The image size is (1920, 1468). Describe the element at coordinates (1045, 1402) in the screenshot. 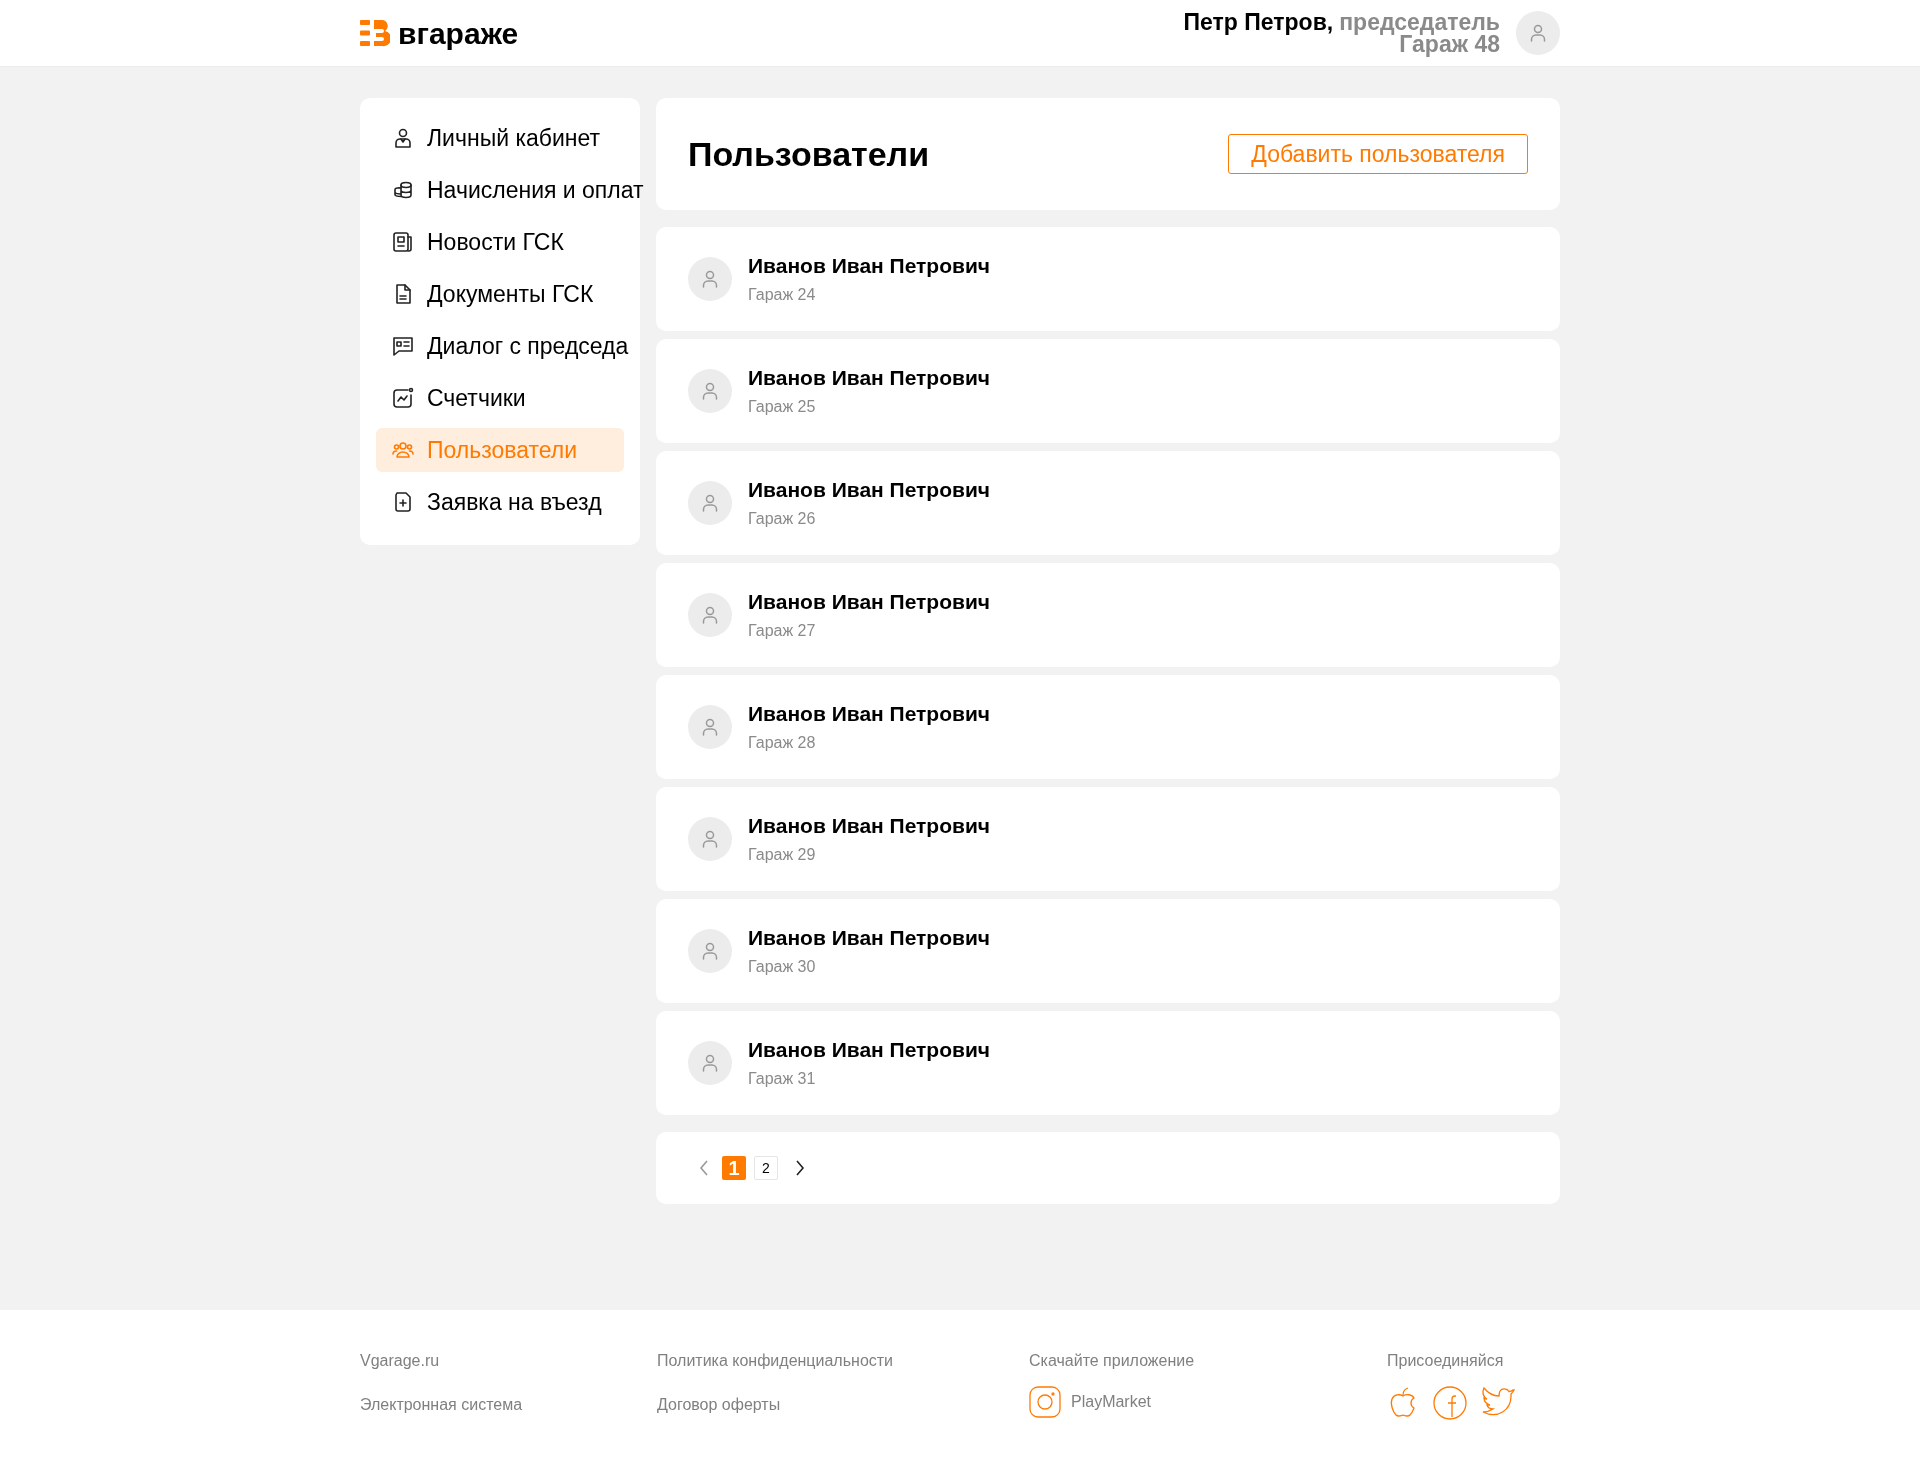

I see `camera-icon` at that location.